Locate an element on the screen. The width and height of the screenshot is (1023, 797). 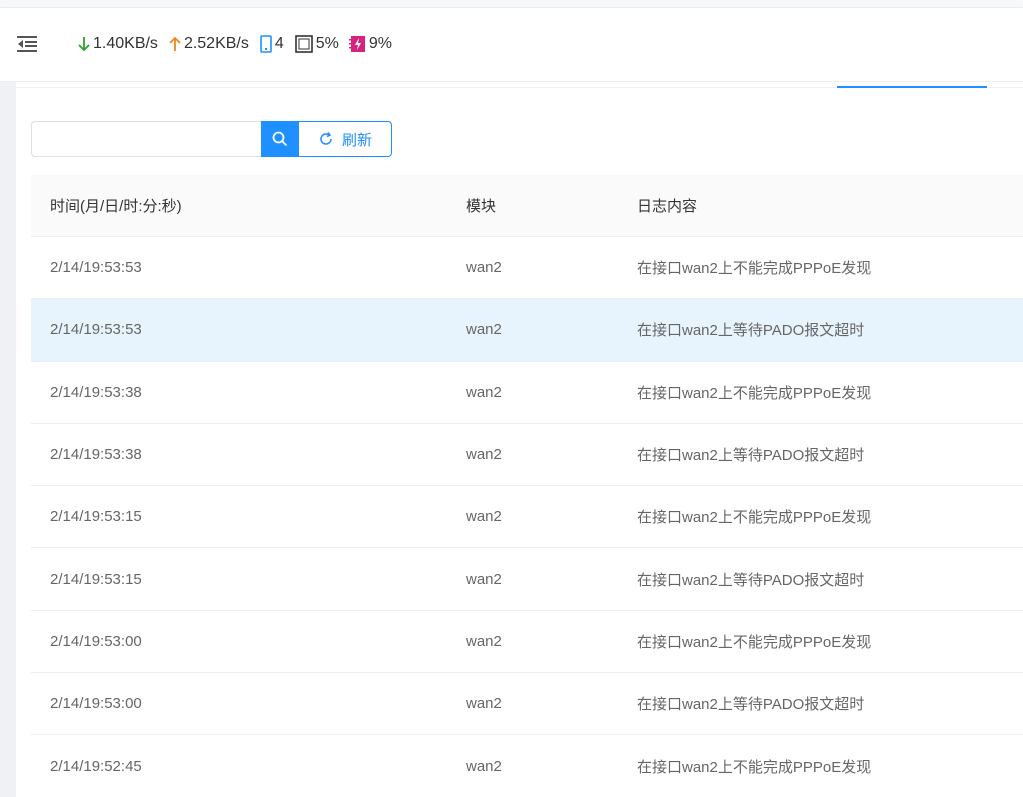
refresh-button: 刷新 is located at coordinates (345, 139).